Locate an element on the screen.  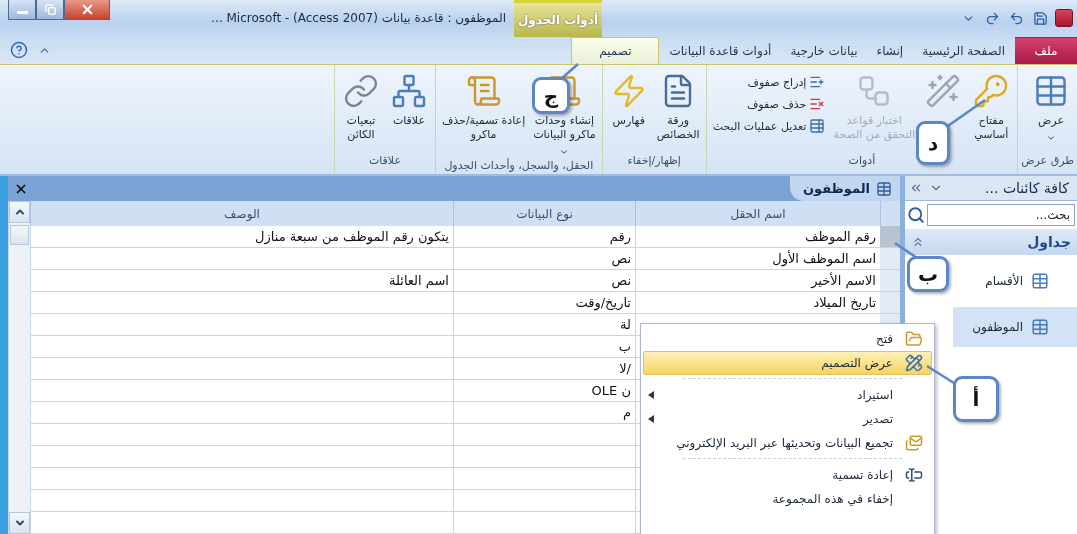
scroll-thumb is located at coordinates (19, 235).